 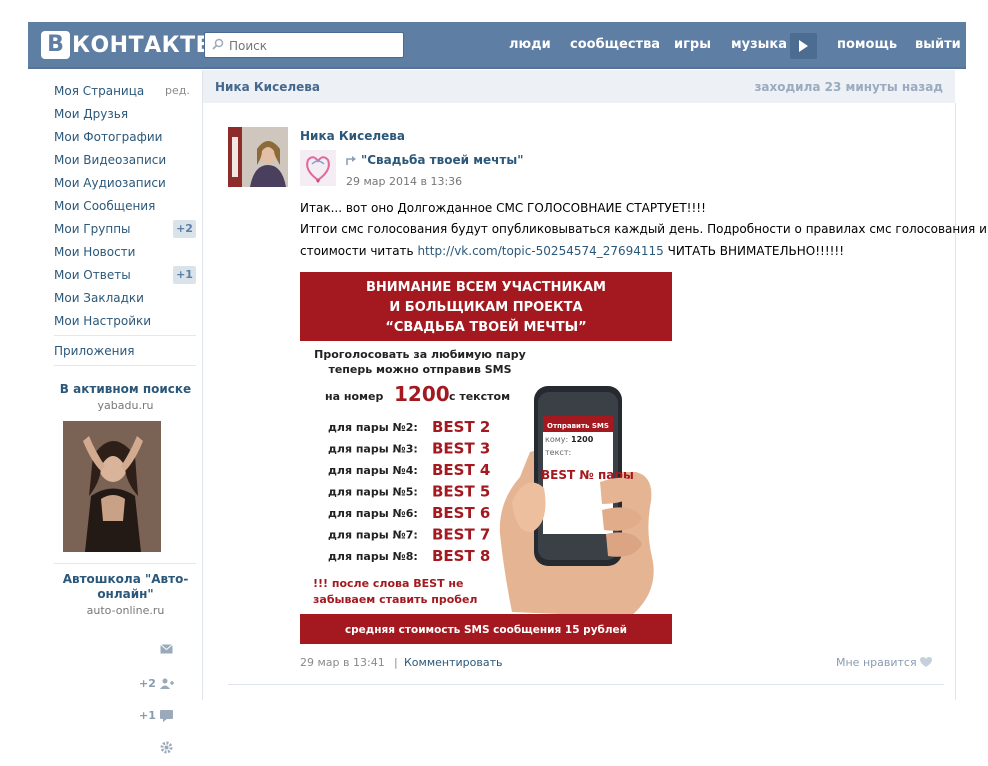 I want to click on menu-settings: Мои Настройки, so click(x=102, y=321).